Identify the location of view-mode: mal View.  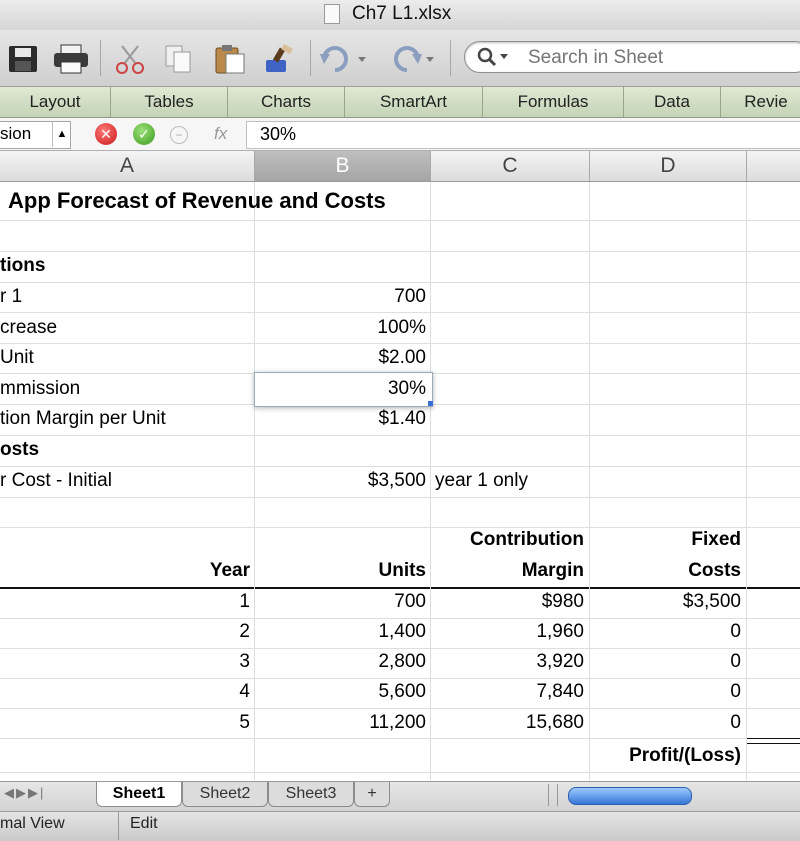
(32, 824).